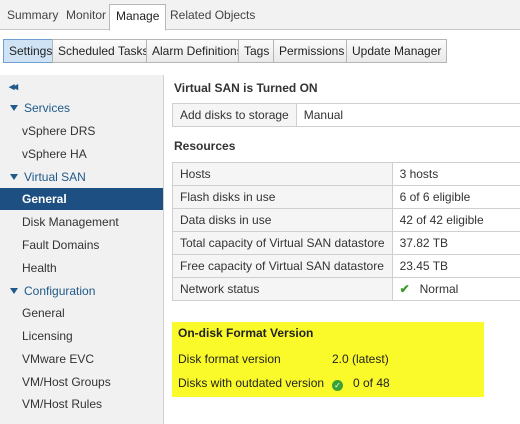 The image size is (520, 424). I want to click on table-row: Flash disks in use 6 of 6 eligible, so click(346, 197).